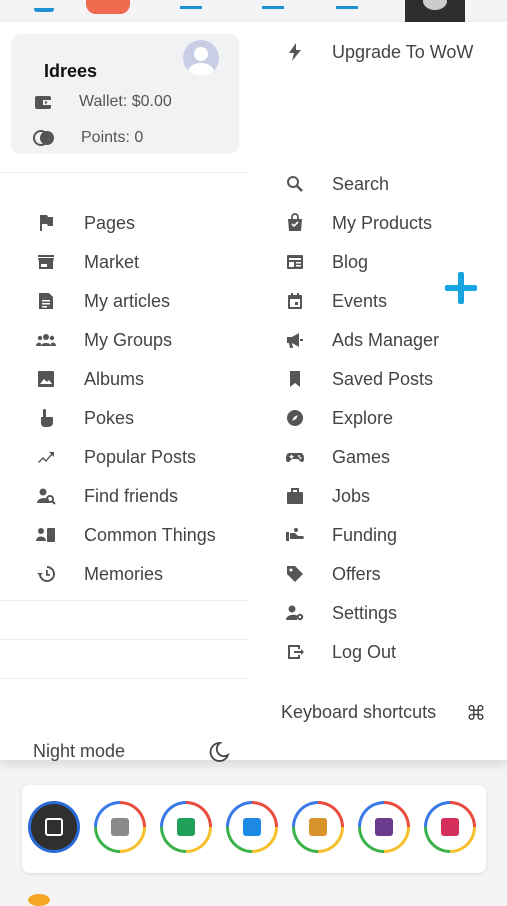  What do you see at coordinates (108, 7) in the screenshot?
I see `app-logo-icon` at bounding box center [108, 7].